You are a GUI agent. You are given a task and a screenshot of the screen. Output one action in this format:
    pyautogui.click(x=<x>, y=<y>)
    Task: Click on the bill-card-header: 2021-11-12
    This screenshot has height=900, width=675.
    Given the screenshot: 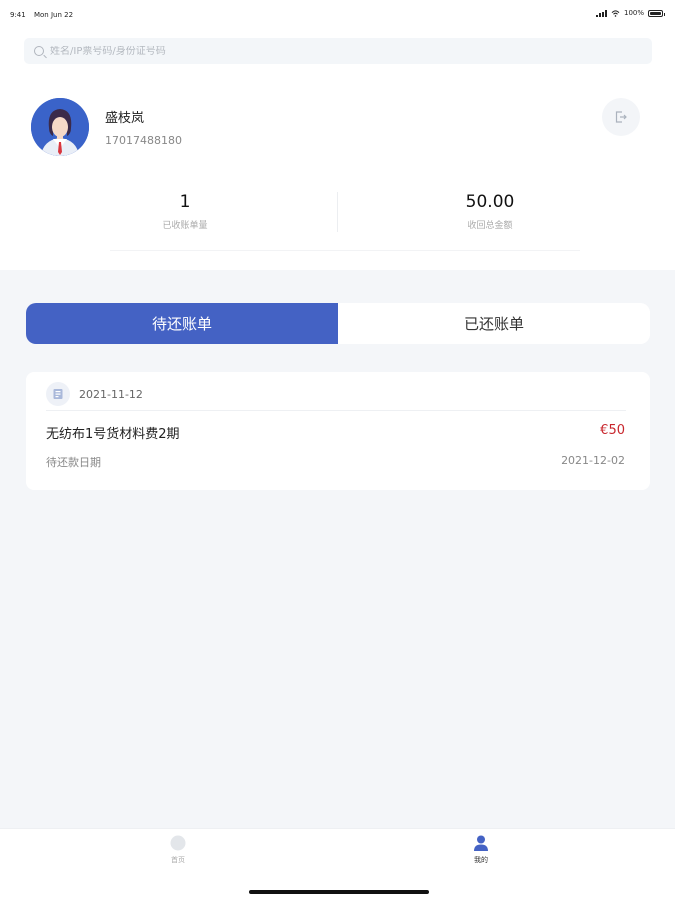 What is the action you would take?
    pyautogui.click(x=94, y=394)
    